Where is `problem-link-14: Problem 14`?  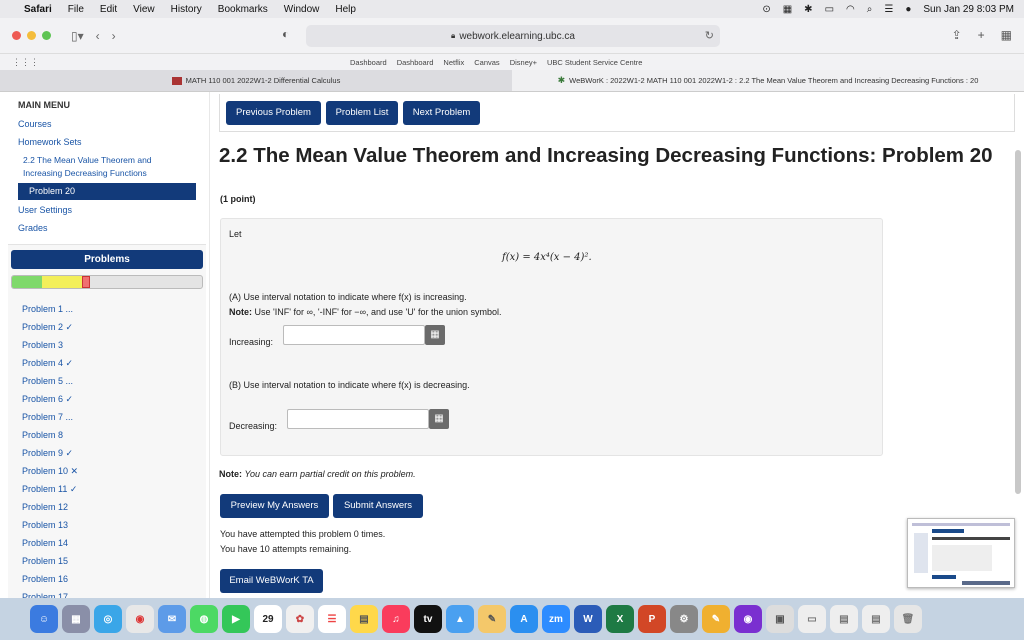 problem-link-14: Problem 14 is located at coordinates (50, 543).